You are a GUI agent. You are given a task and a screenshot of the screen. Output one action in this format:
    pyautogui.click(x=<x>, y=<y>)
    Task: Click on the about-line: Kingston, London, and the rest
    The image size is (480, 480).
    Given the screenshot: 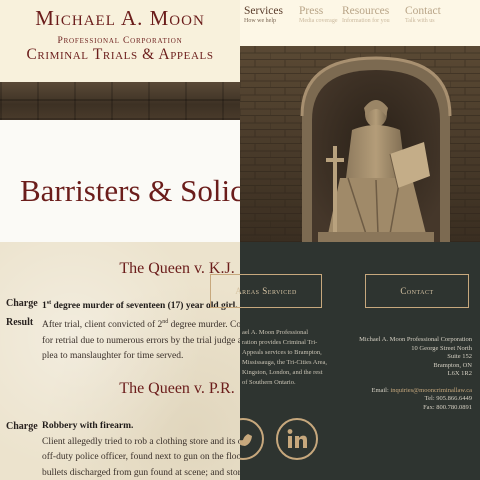 What is the action you would take?
    pyautogui.click(x=282, y=372)
    